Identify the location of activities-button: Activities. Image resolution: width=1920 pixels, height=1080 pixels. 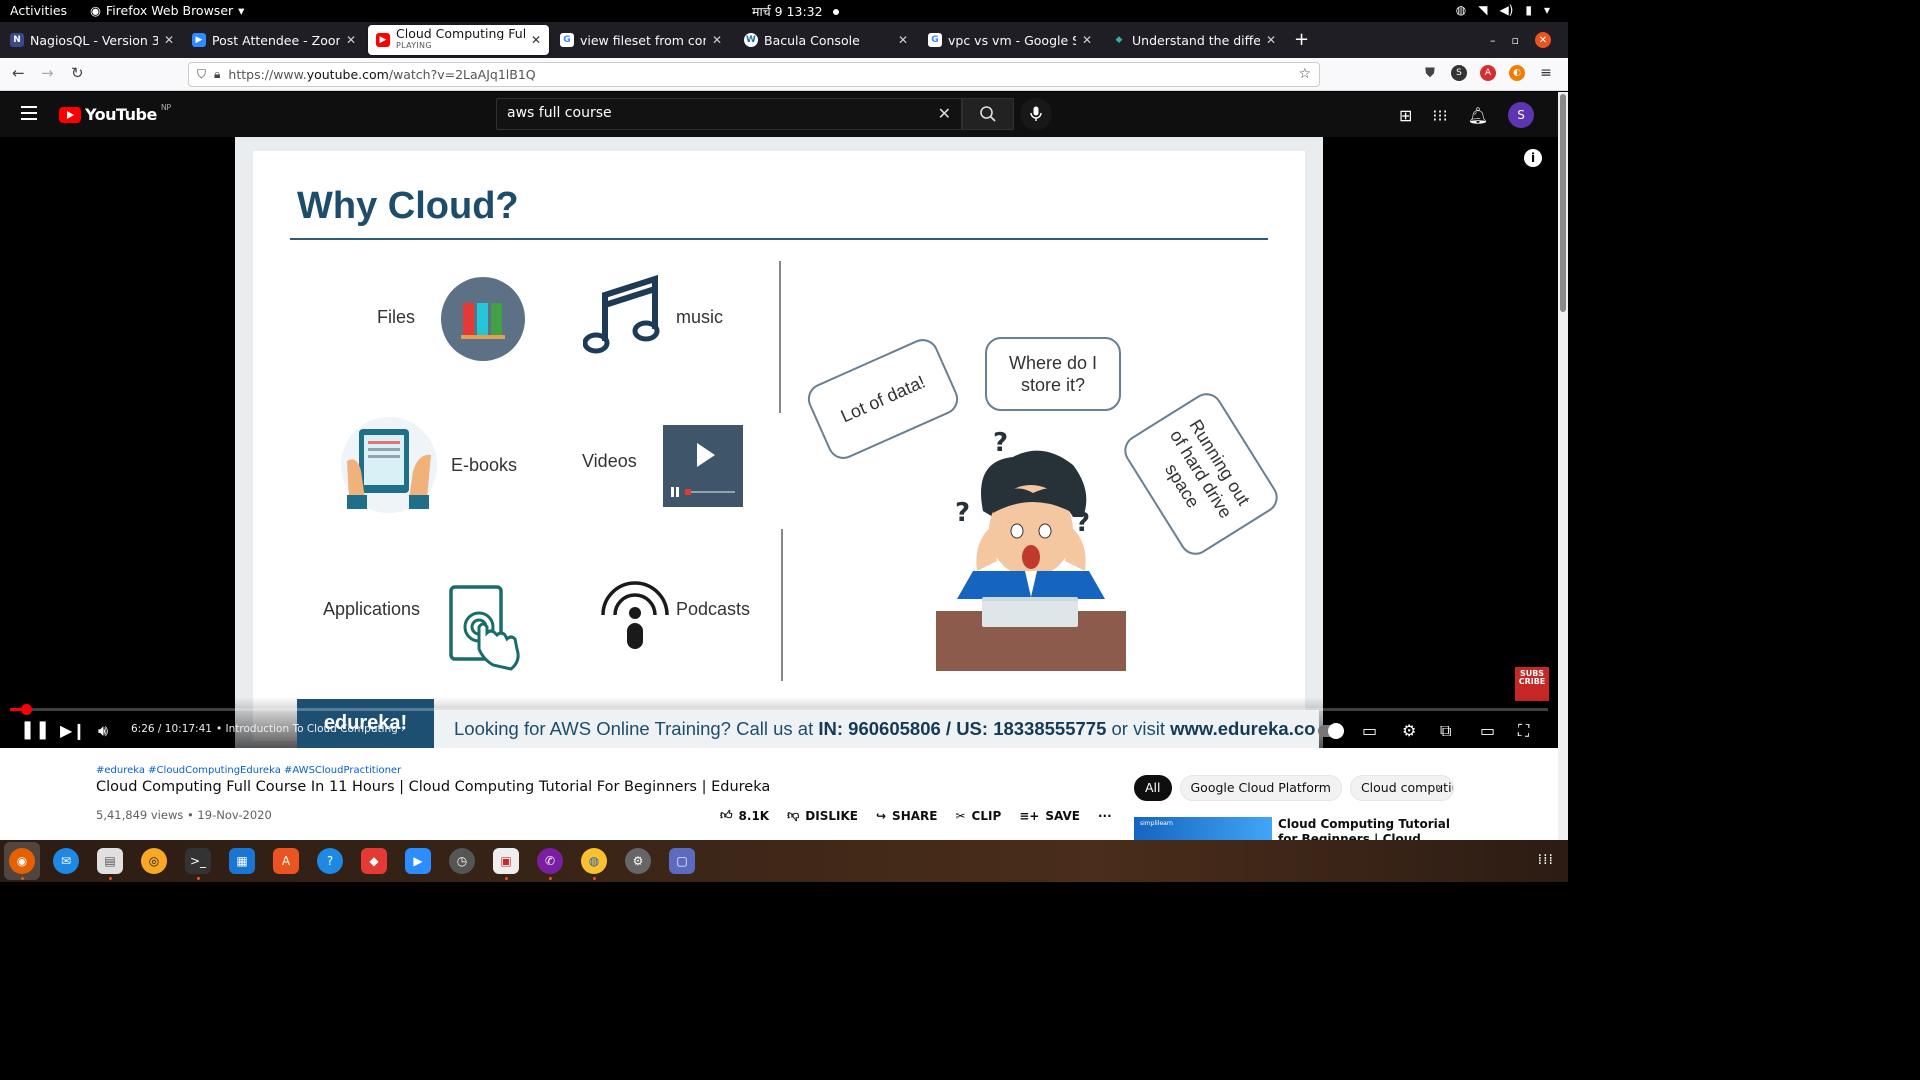
(38, 10).